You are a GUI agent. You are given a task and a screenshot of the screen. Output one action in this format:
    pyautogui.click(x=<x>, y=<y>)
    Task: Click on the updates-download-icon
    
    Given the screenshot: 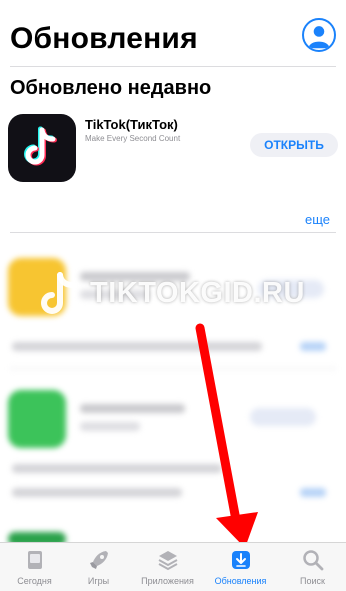 What is the action you would take?
    pyautogui.click(x=240, y=560)
    